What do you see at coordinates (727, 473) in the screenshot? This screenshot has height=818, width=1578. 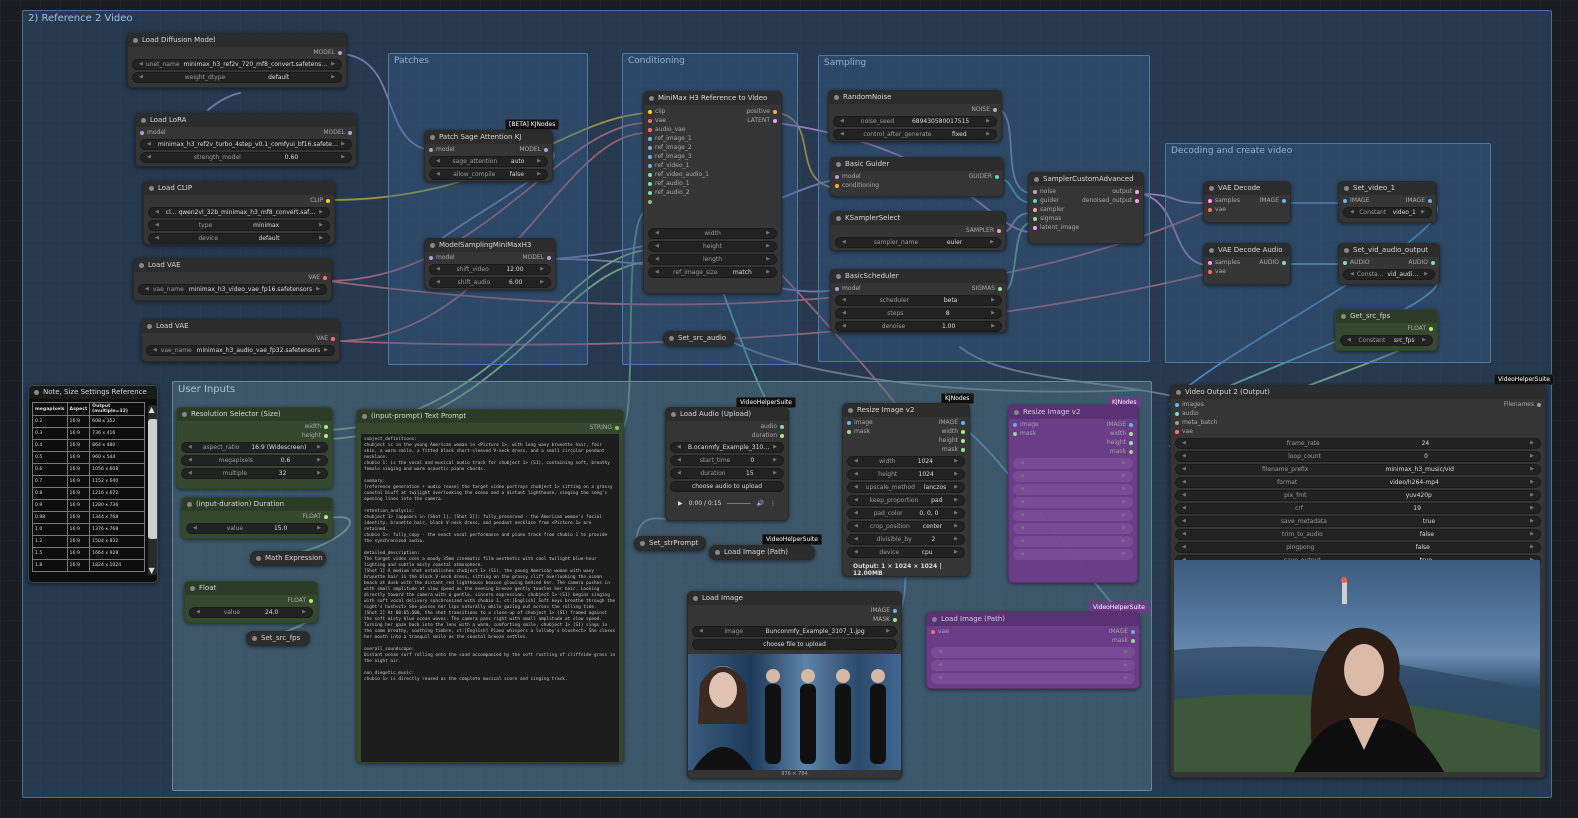 I see `widget-duration: duration15` at bounding box center [727, 473].